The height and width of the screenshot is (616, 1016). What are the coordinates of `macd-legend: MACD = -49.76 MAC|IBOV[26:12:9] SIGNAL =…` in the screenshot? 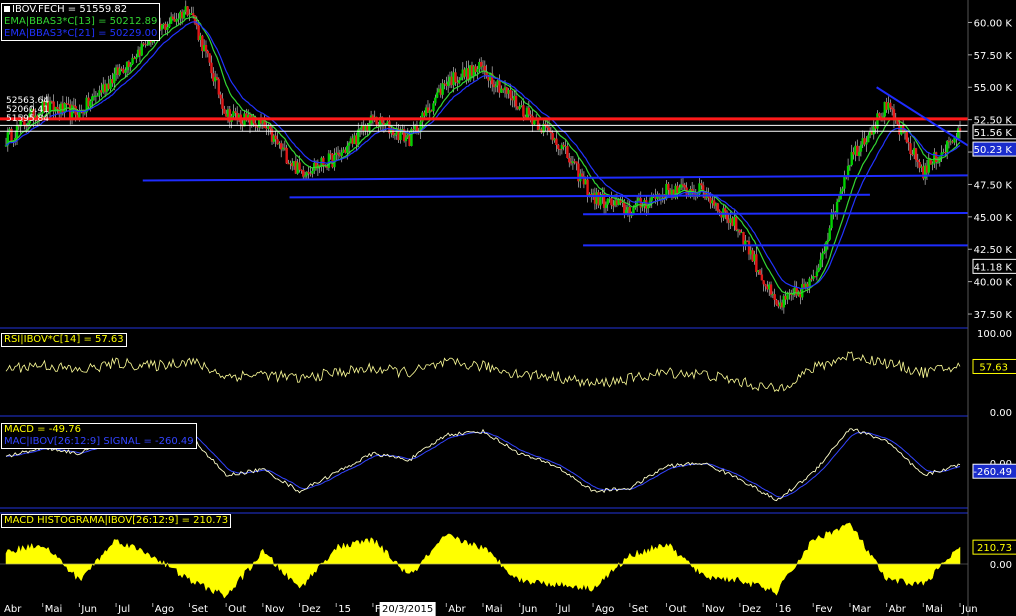 It's located at (99, 436).